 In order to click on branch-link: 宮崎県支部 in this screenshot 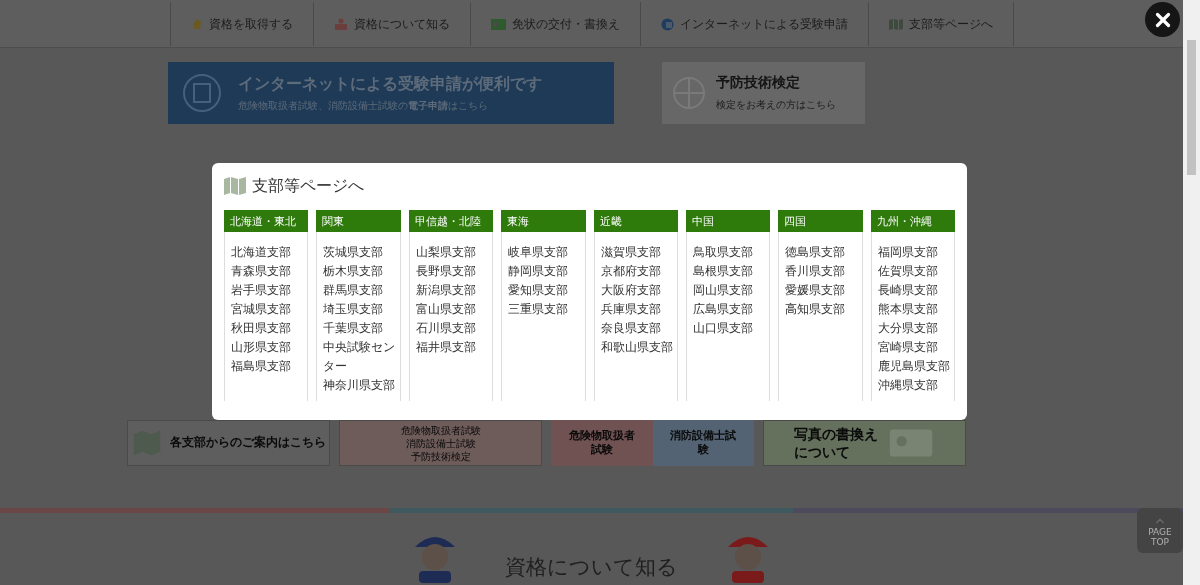, I will do `click(915, 347)`.